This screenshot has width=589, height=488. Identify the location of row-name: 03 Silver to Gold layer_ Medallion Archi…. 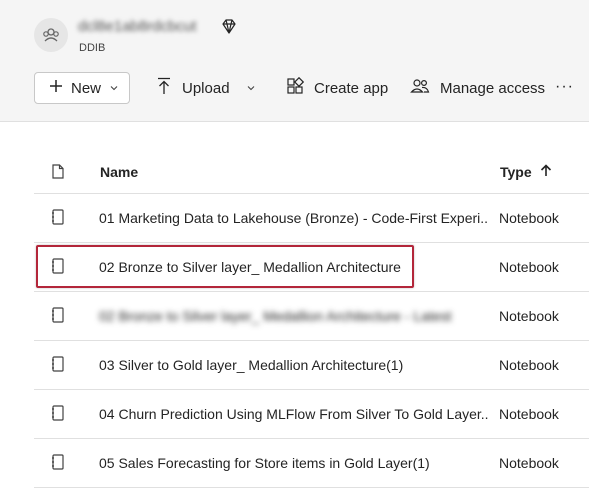
(294, 365).